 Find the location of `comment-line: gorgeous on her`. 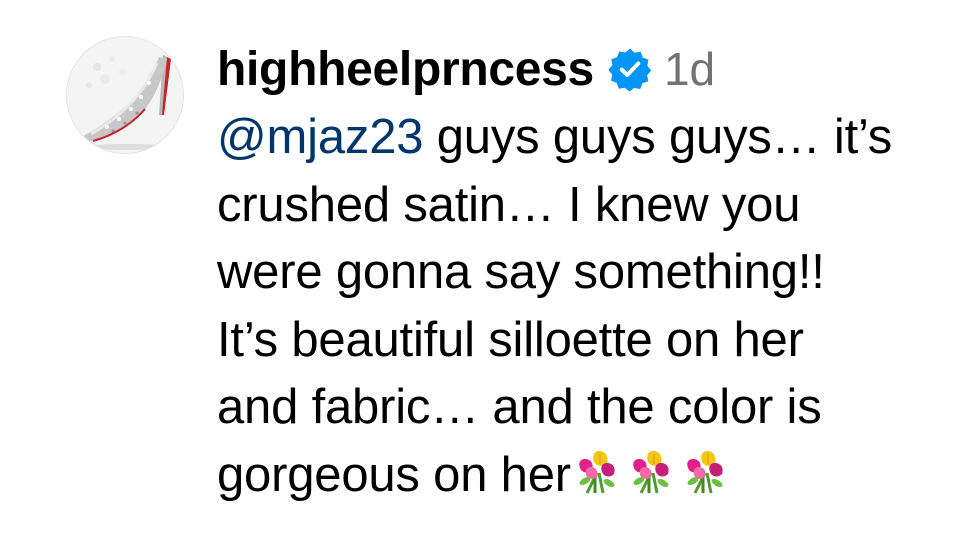

comment-line: gorgeous on her is located at coordinates (587, 476).